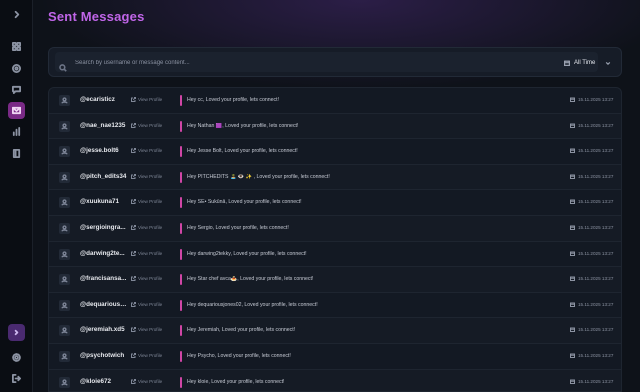  Describe the element at coordinates (16, 357) in the screenshot. I see `settings-button` at that location.